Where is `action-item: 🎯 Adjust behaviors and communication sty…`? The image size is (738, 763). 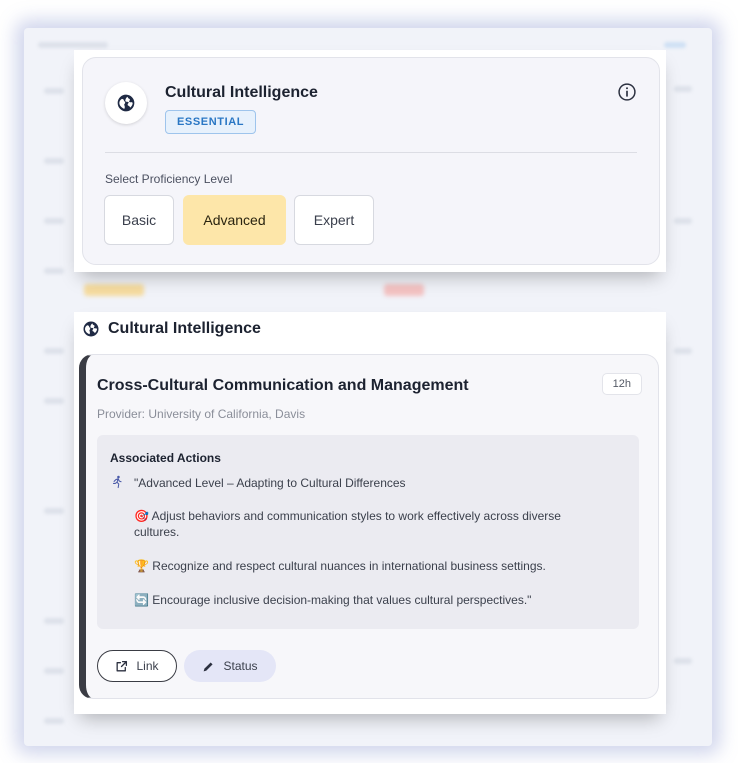 action-item: 🎯 Adjust behaviors and communication sty… is located at coordinates (379, 524).